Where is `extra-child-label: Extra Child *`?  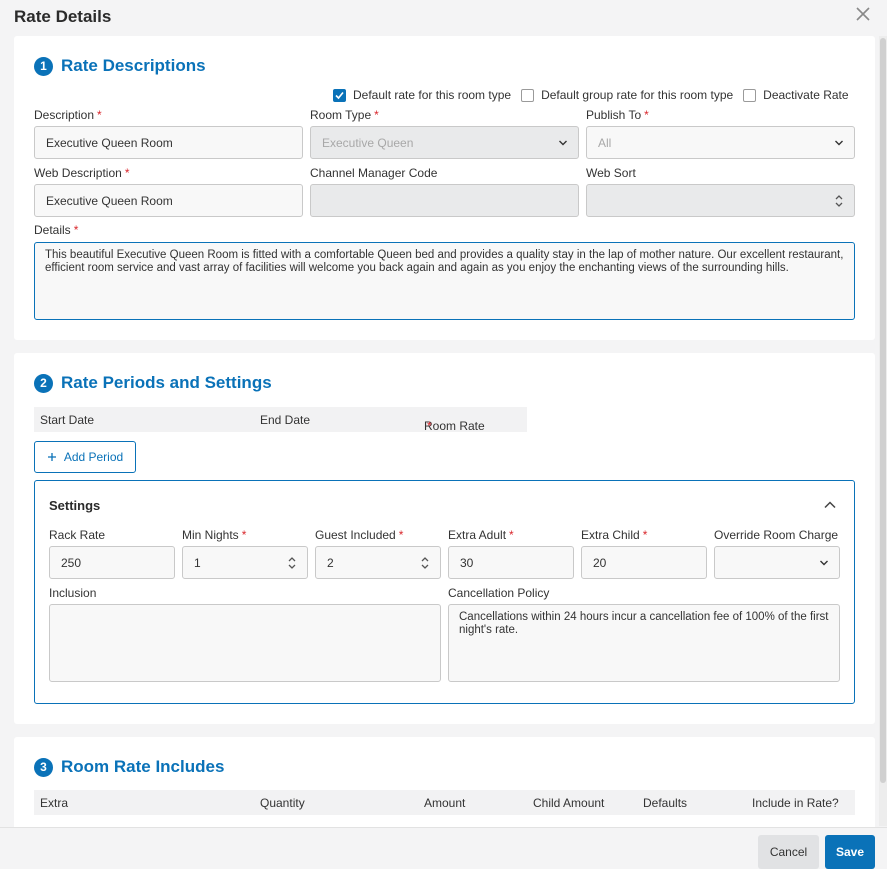
extra-child-label: Extra Child * is located at coordinates (614, 535).